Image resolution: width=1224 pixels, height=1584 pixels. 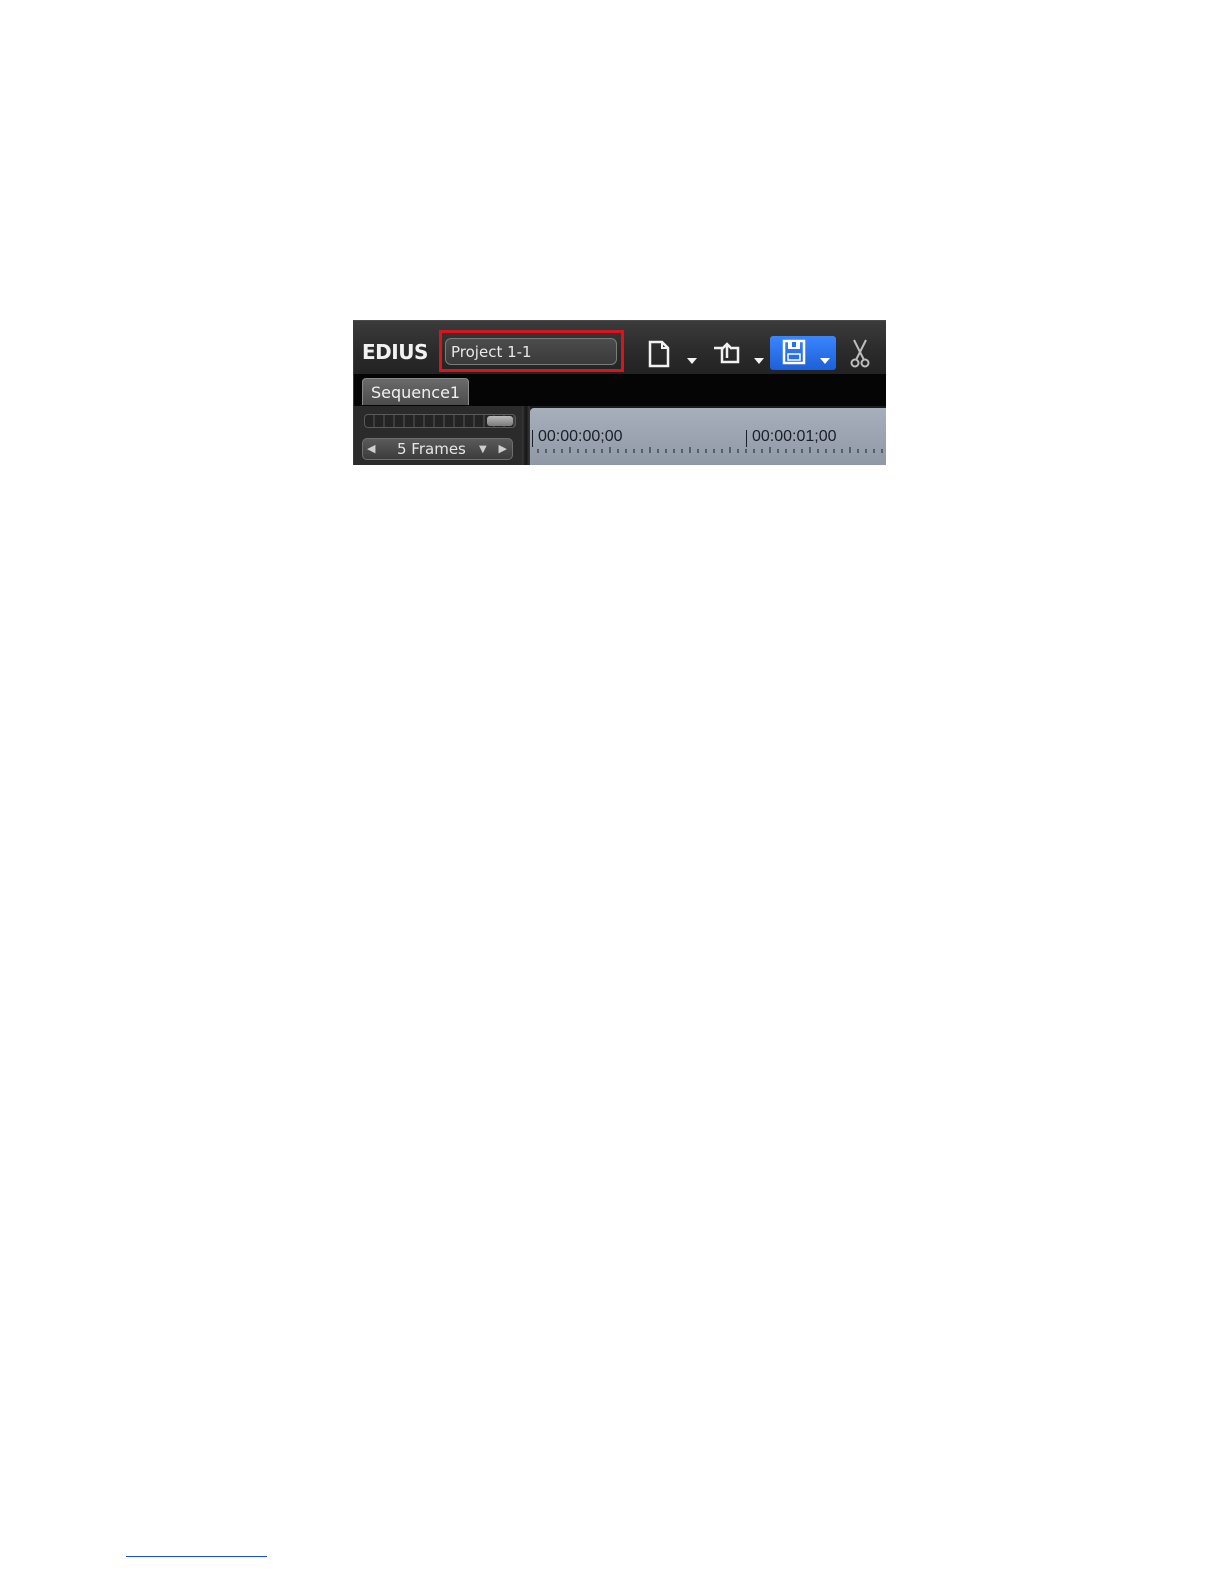 I want to click on sequence-tab-strip: Sequence1, so click(x=620, y=390).